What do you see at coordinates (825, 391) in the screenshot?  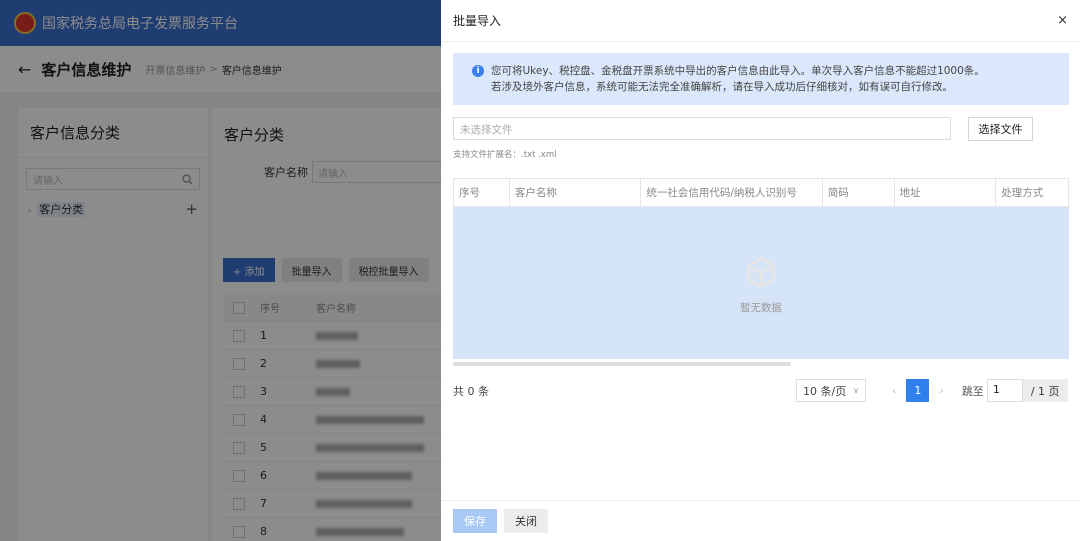 I see `page-size-value: 10 条/页` at bounding box center [825, 391].